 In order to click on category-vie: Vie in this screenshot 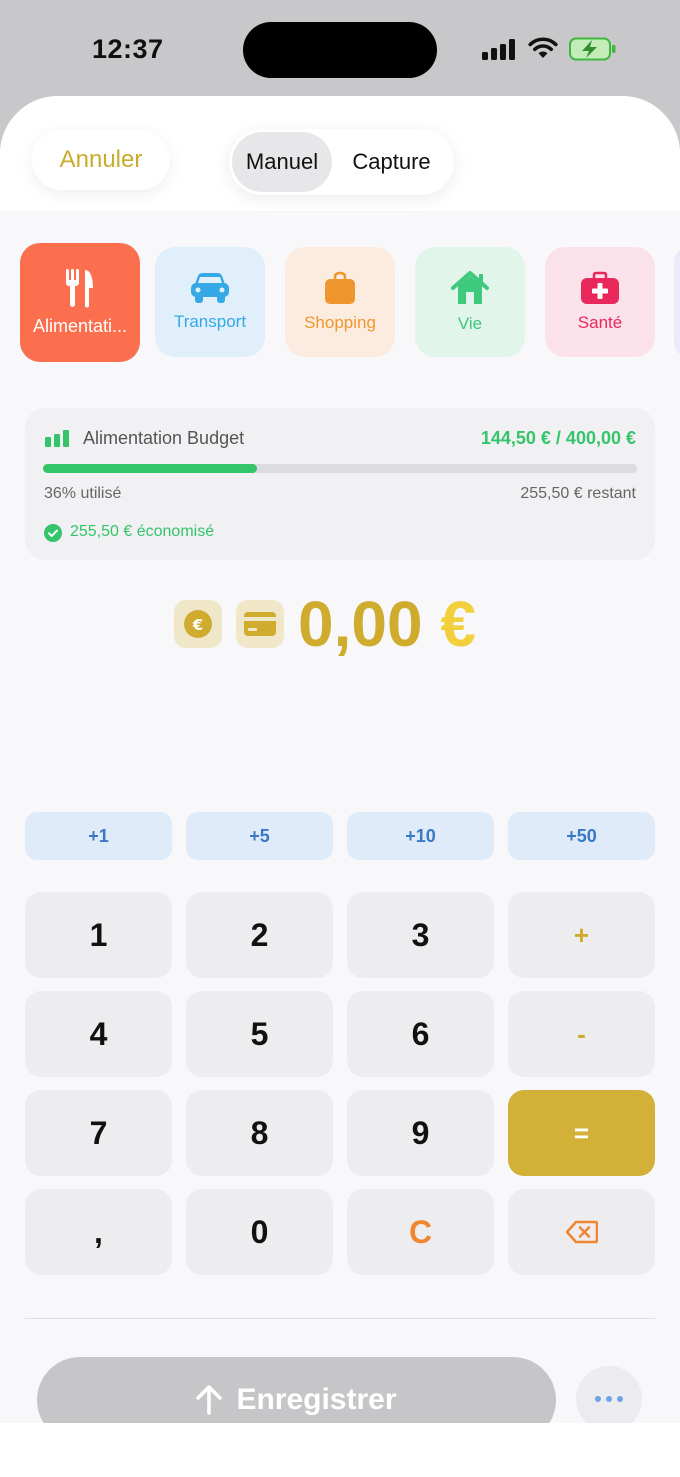, I will do `click(470, 302)`.